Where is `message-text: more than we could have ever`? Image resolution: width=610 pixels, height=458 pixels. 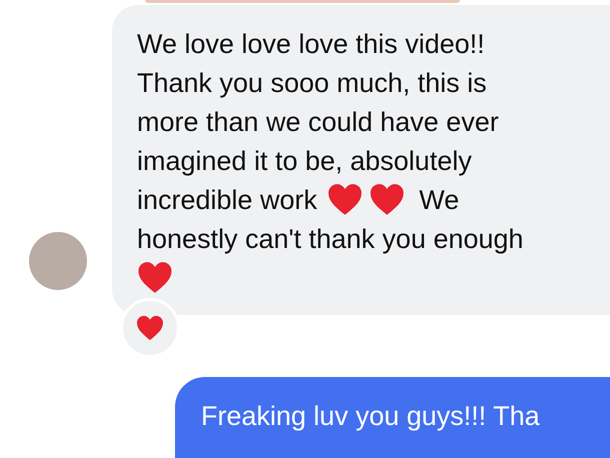
message-text: more than we could have ever is located at coordinates (318, 122).